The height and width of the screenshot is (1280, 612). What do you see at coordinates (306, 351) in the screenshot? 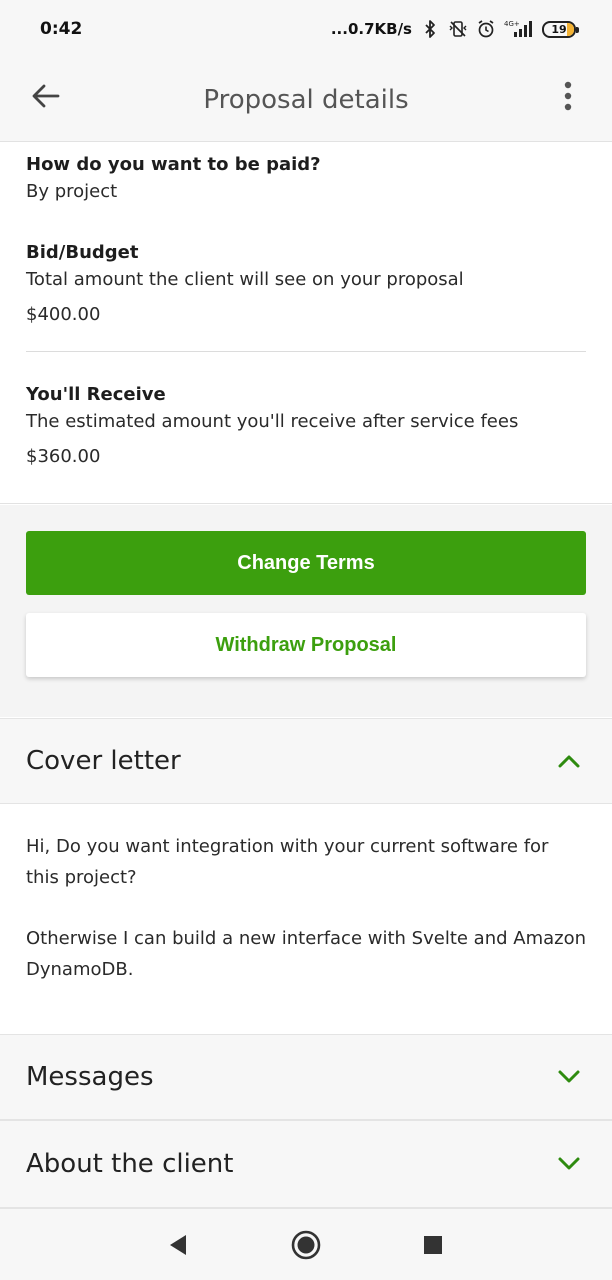
I see `divider` at bounding box center [306, 351].